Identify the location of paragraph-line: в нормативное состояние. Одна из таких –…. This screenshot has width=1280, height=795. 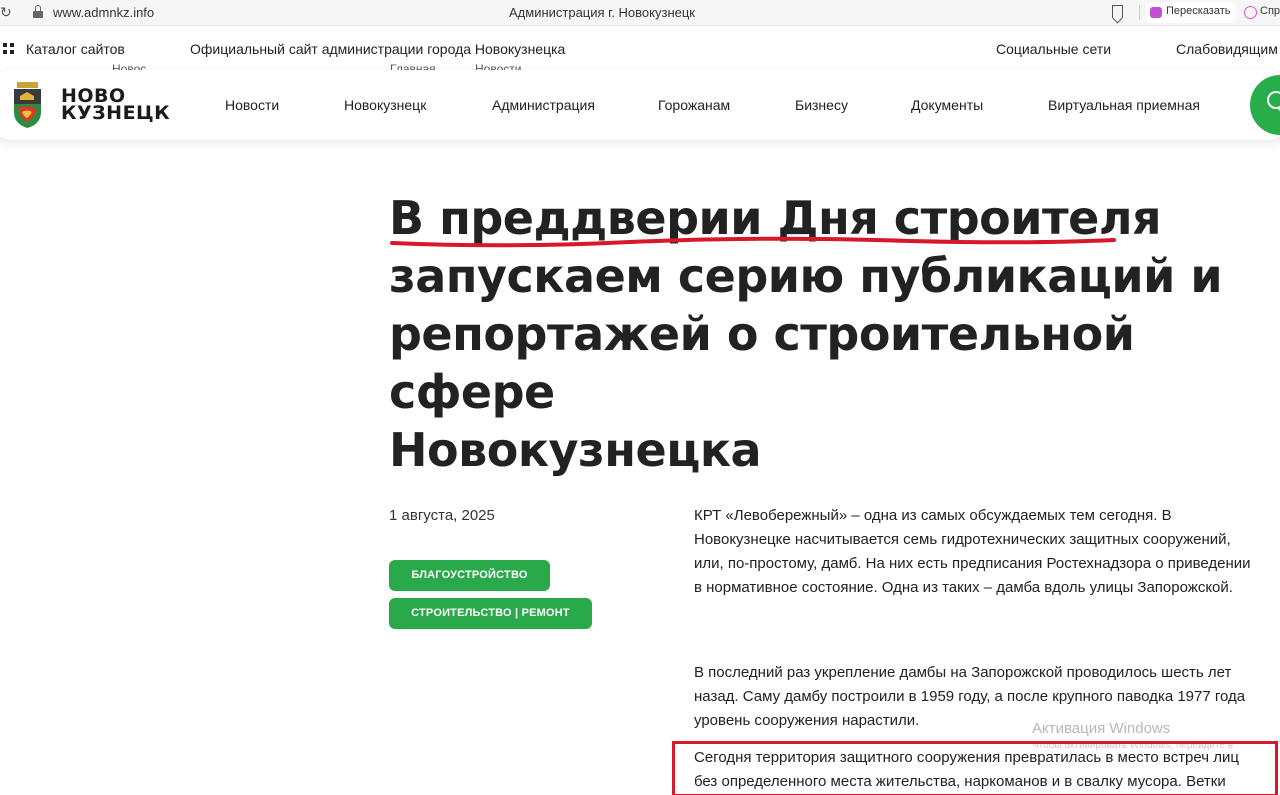
(963, 587).